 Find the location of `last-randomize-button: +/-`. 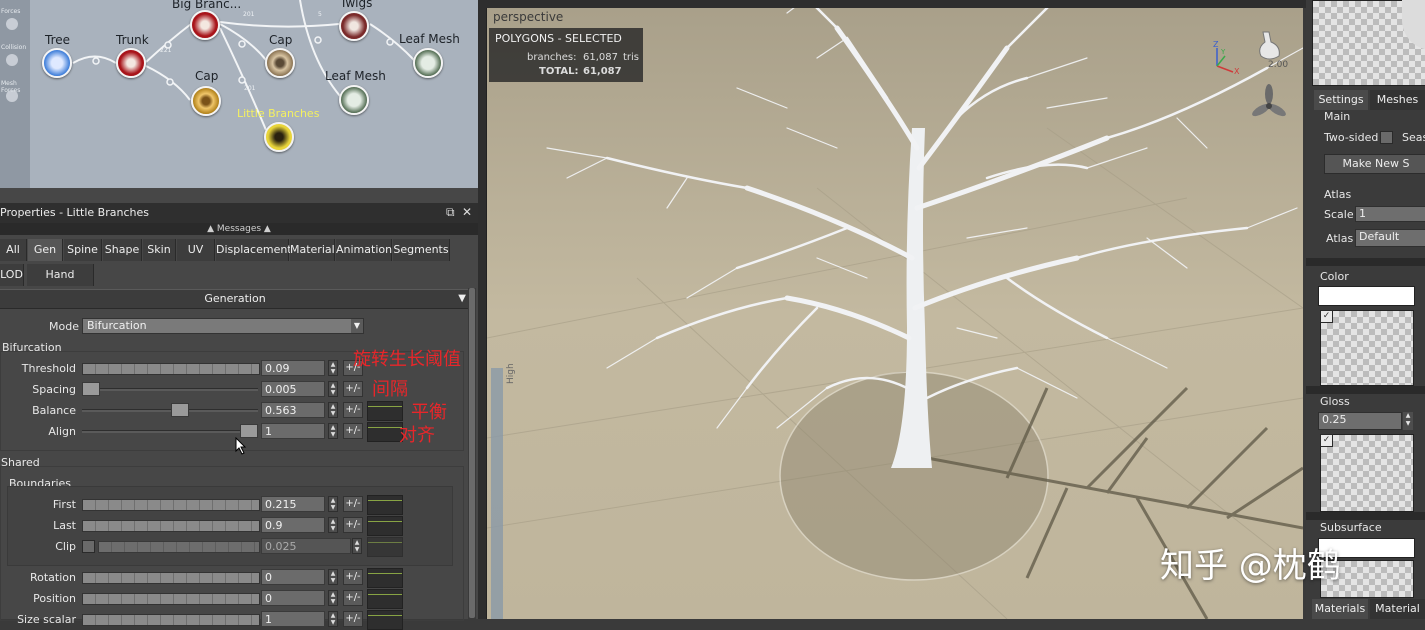

last-randomize-button: +/- is located at coordinates (353, 525).